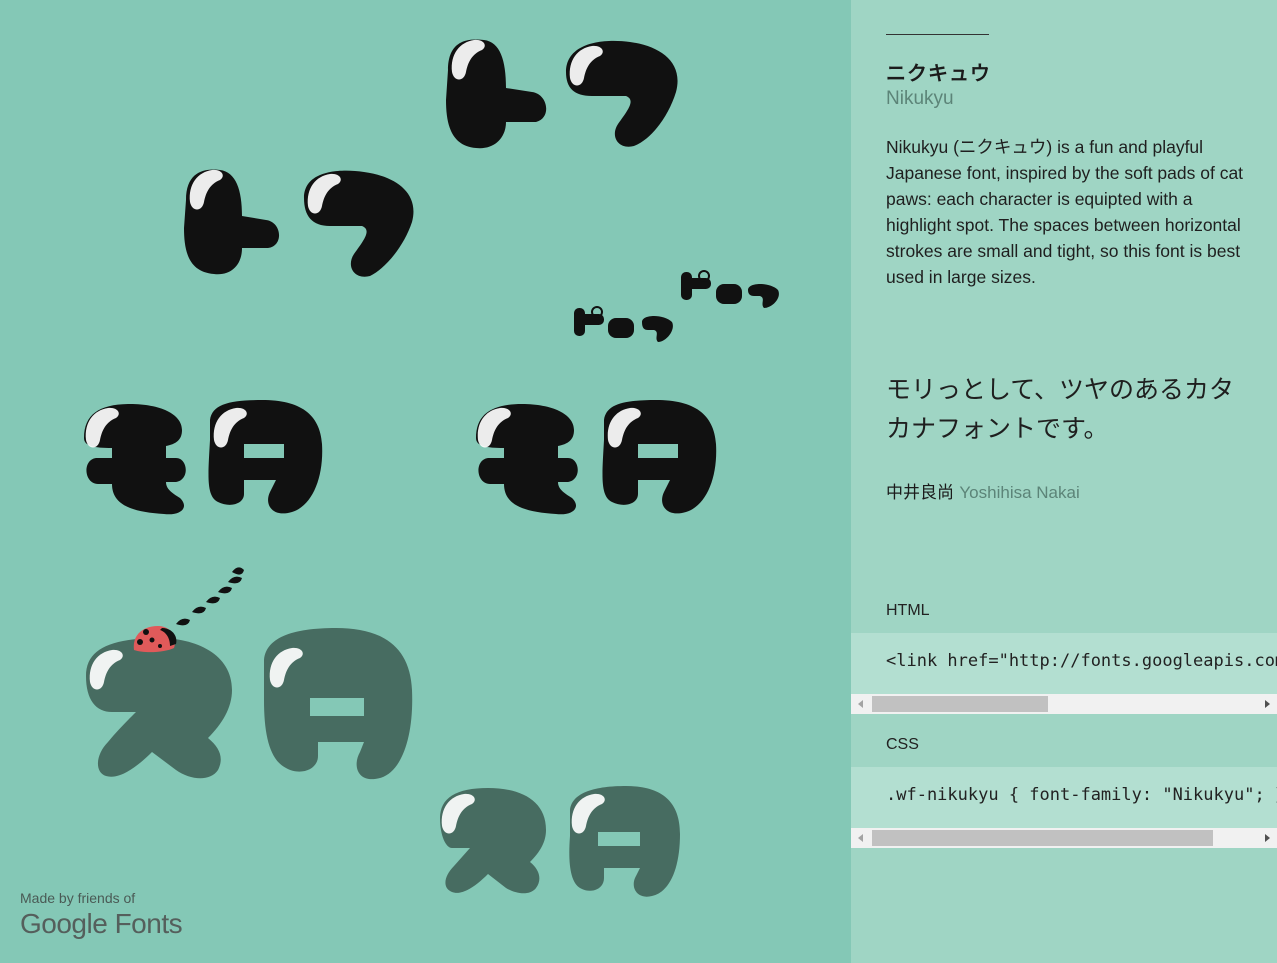 This screenshot has height=963, width=1277. What do you see at coordinates (1042, 838) in the screenshot?
I see `css-scroll-thumb` at bounding box center [1042, 838].